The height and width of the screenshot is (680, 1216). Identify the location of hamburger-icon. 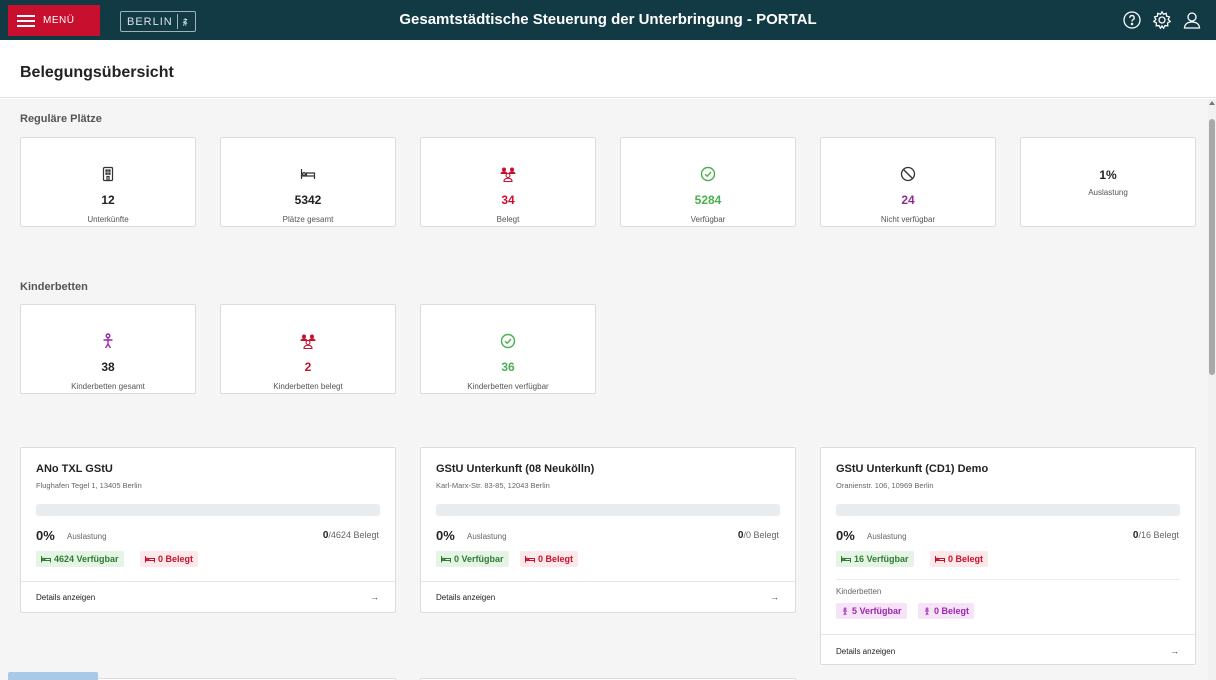
(26, 20).